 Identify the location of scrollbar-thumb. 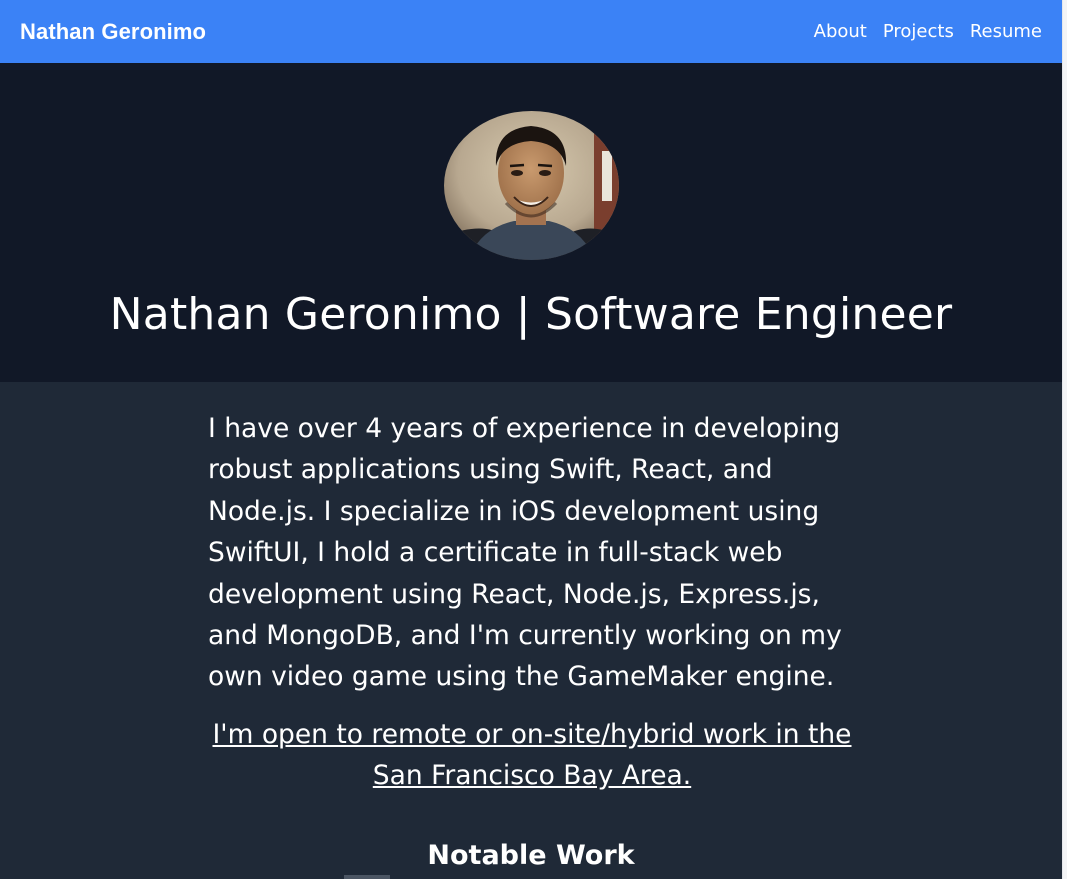
(1065, 439).